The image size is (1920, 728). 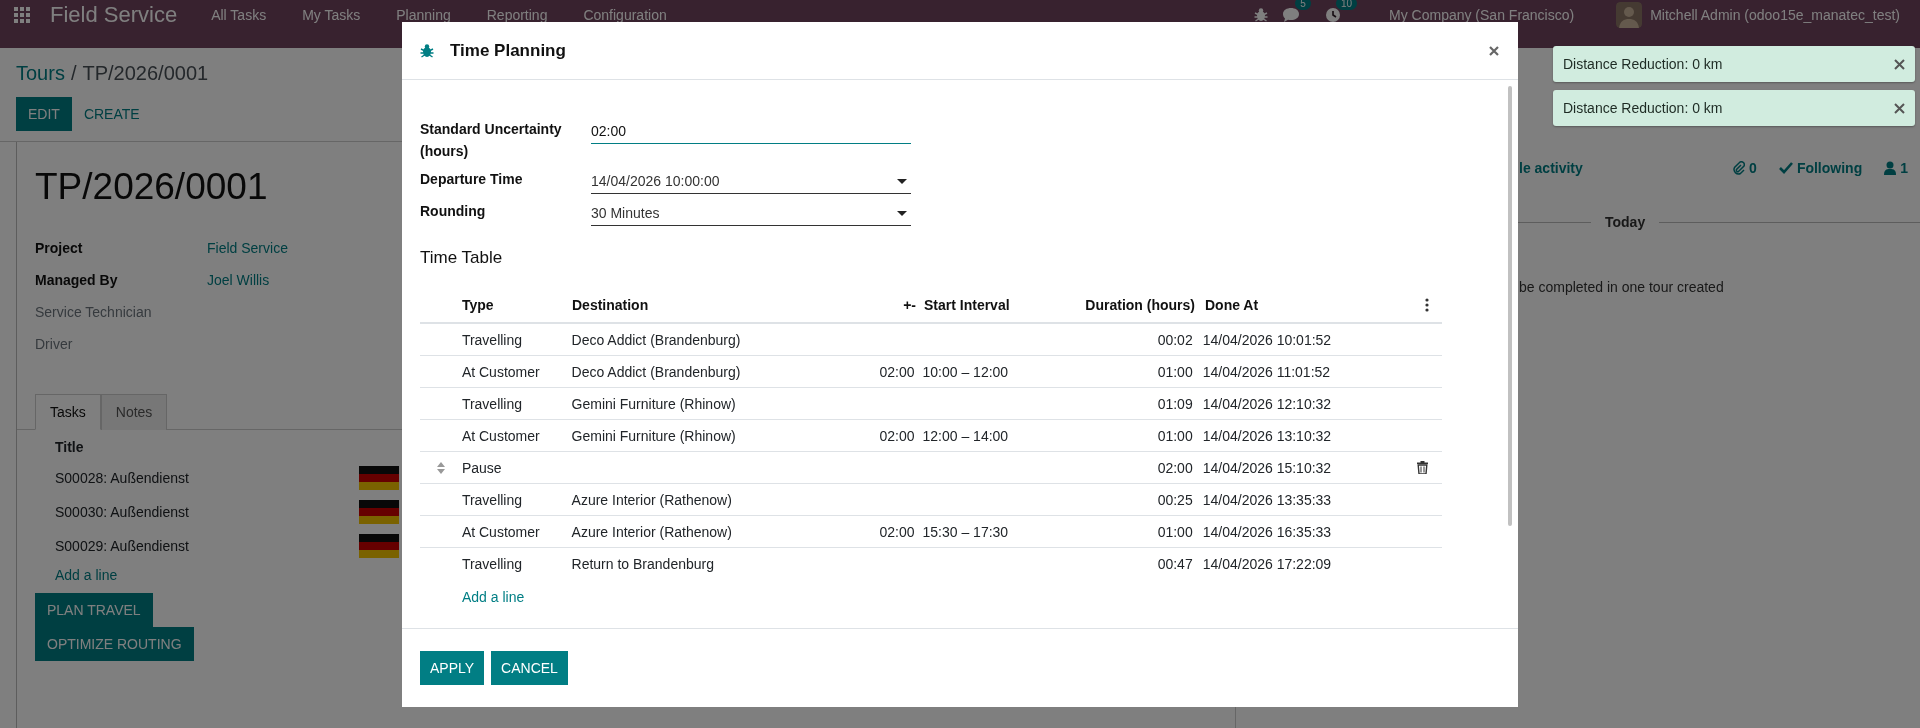 I want to click on table-cell: S00028: Außendienst, so click(x=122, y=478).